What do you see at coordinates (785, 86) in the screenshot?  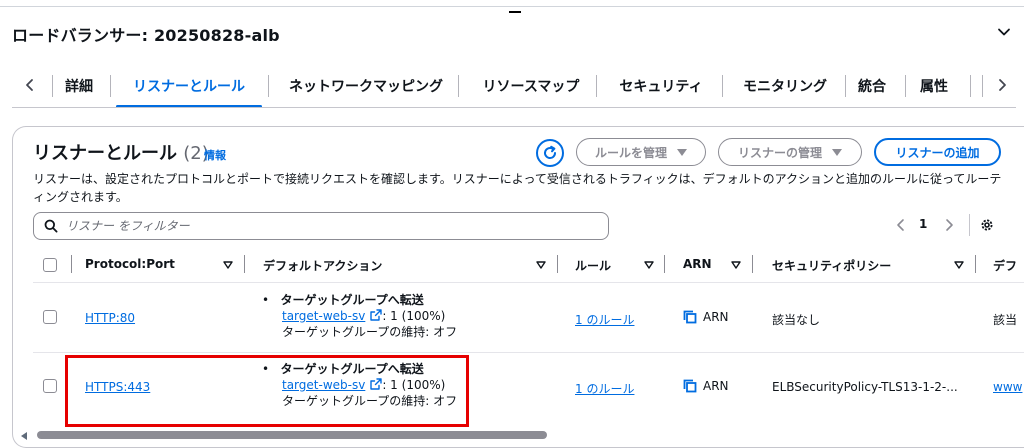 I see `tab-monitoring: モニタリング` at bounding box center [785, 86].